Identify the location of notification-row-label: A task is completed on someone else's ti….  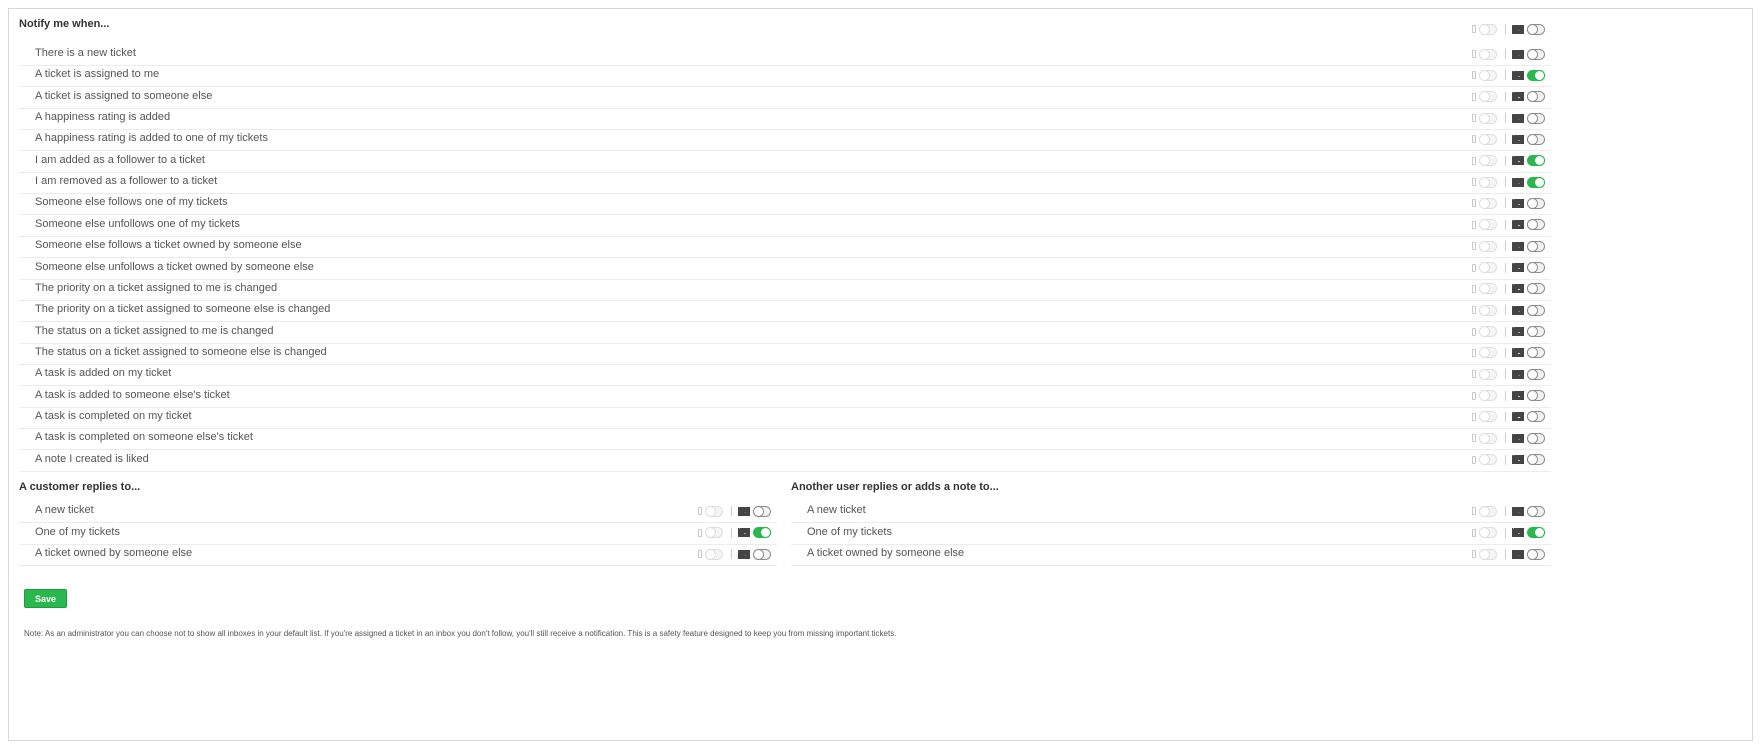
(144, 437).